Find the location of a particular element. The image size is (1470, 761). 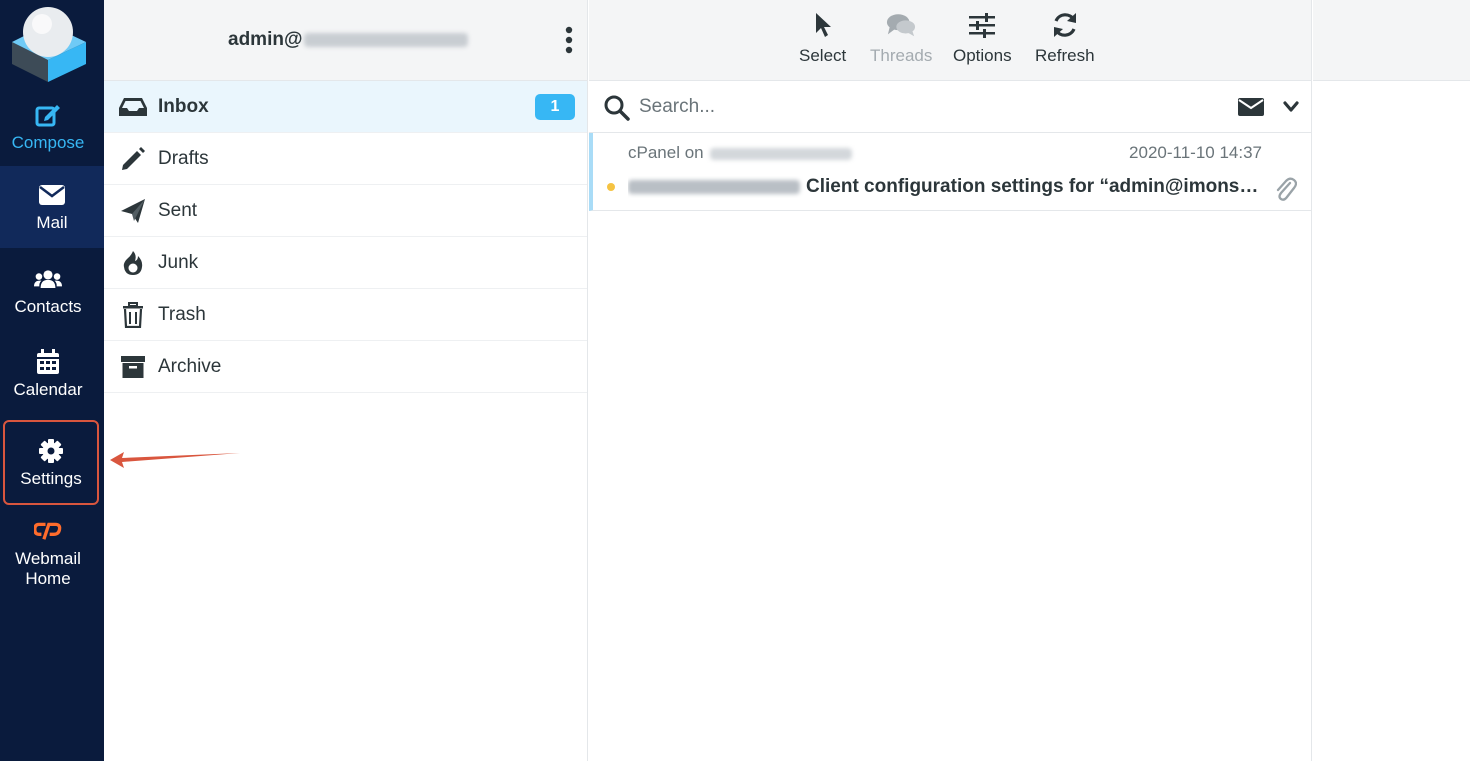

refresh-label: Refresh is located at coordinates (1065, 55).